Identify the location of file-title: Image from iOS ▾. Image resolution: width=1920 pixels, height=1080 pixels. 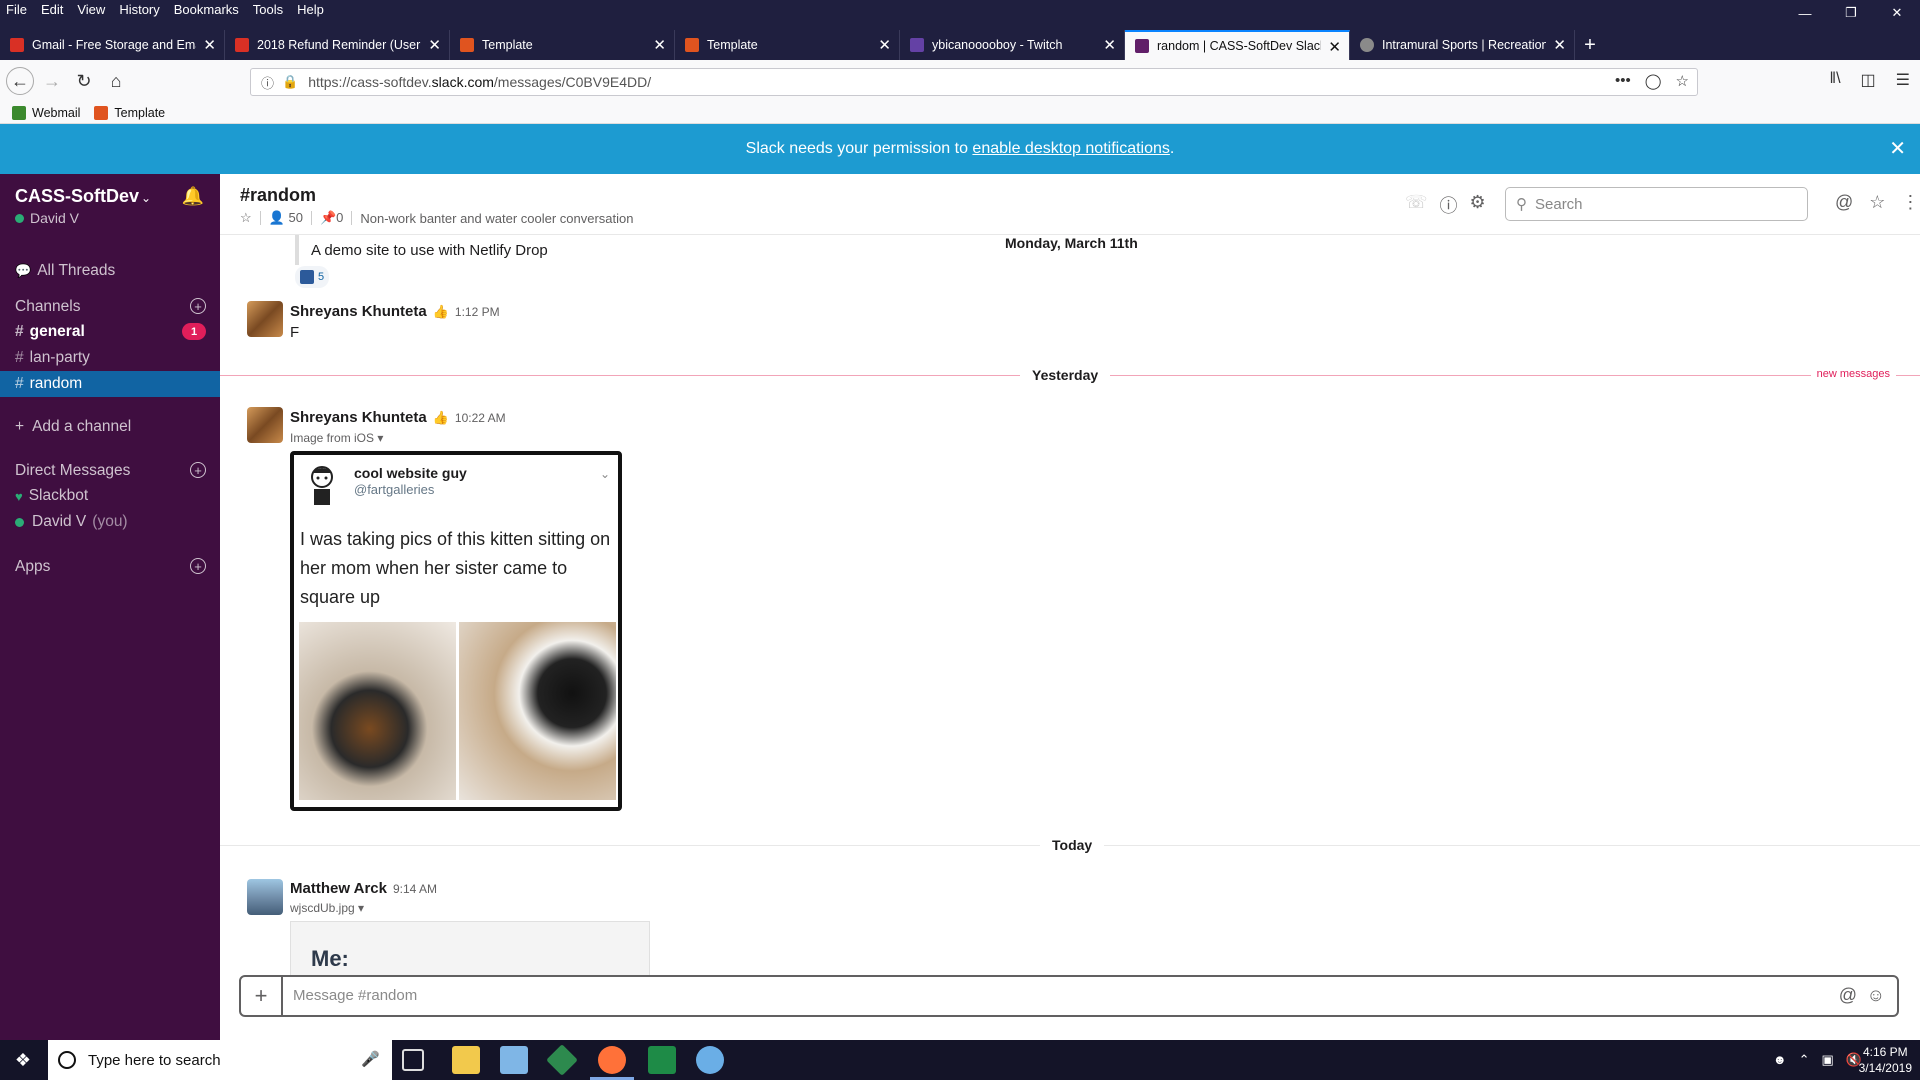
(336, 438).